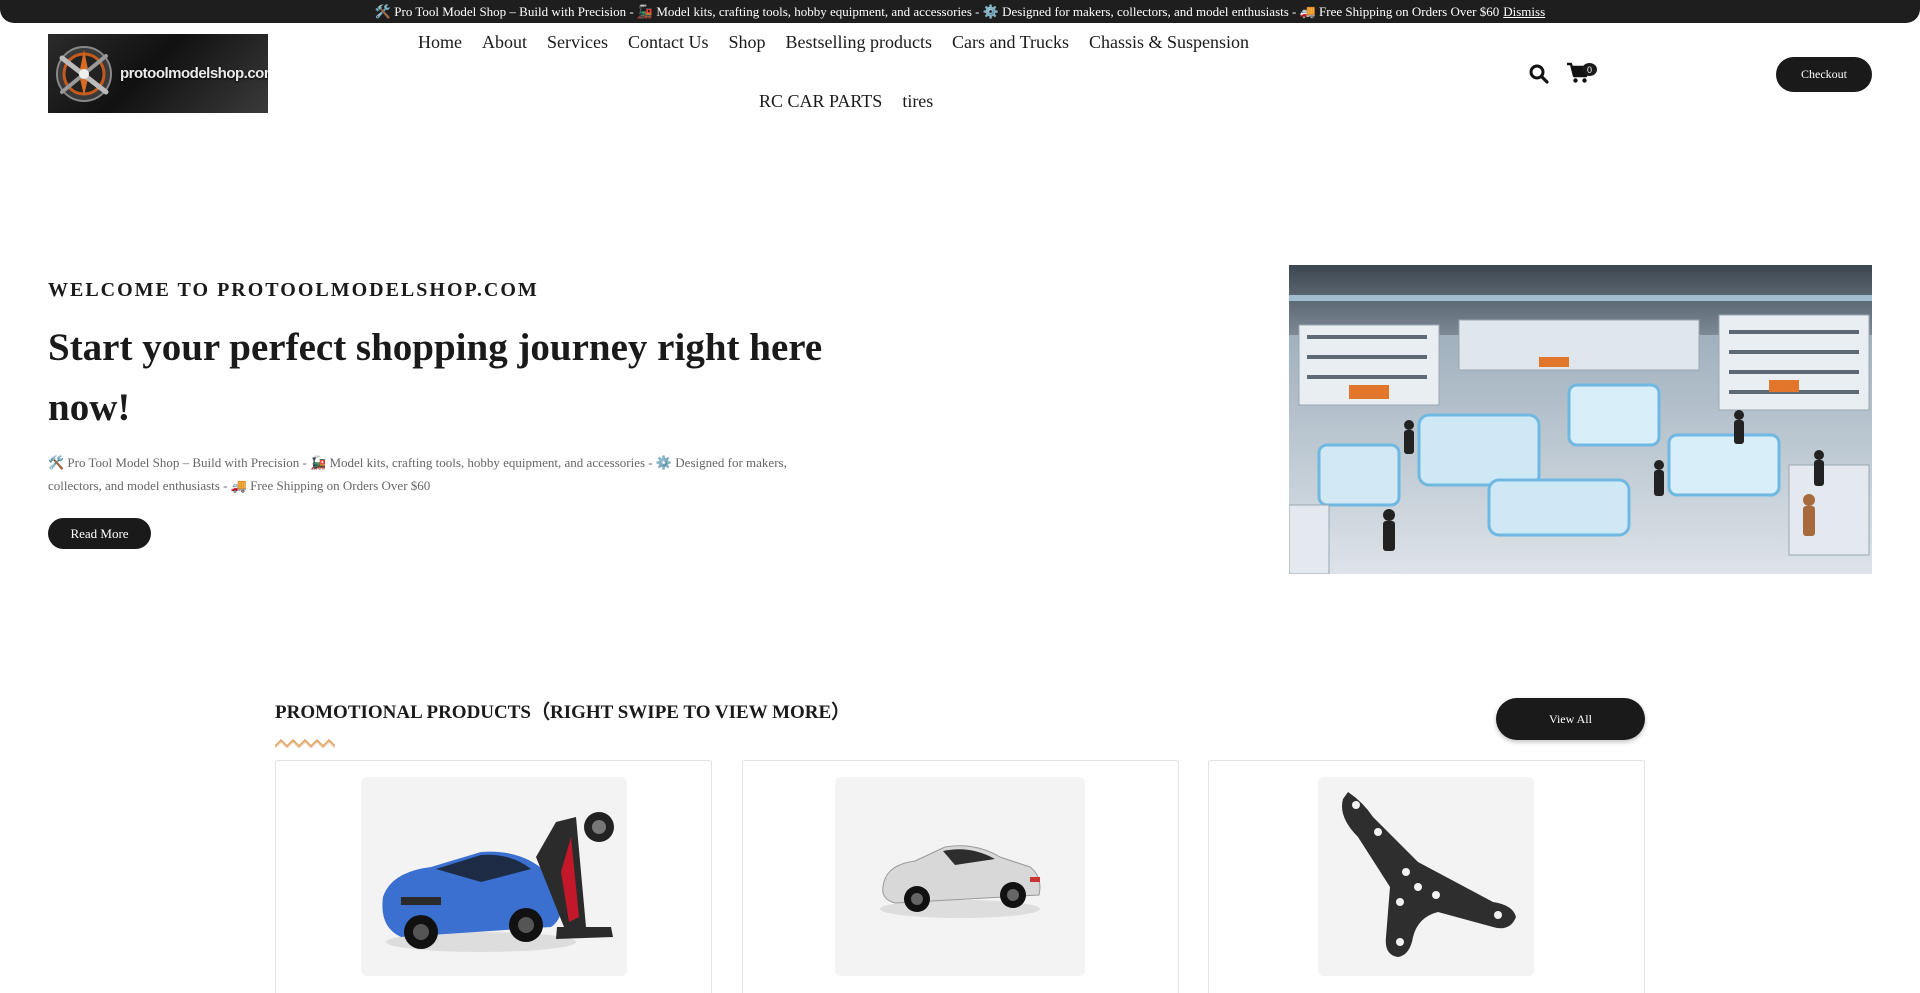  What do you see at coordinates (293, 290) in the screenshot?
I see `hero-eyebrow: WELCOME TO PROTOOLMODELSHOP.COM` at bounding box center [293, 290].